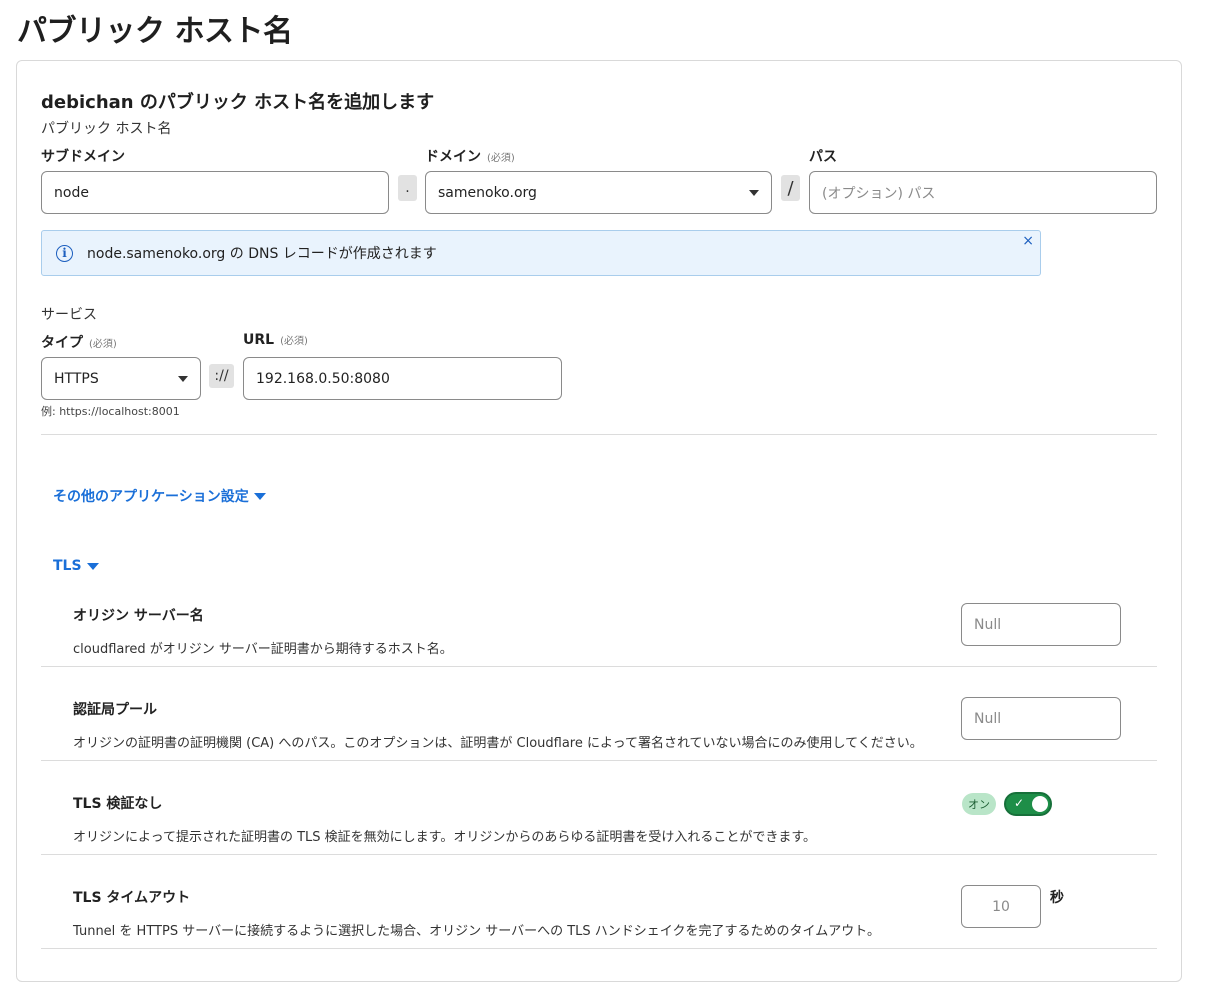 The height and width of the screenshot is (982, 1208). Describe the element at coordinates (402, 378) in the screenshot. I see `url-input: 192.168.0.50:8080` at that location.